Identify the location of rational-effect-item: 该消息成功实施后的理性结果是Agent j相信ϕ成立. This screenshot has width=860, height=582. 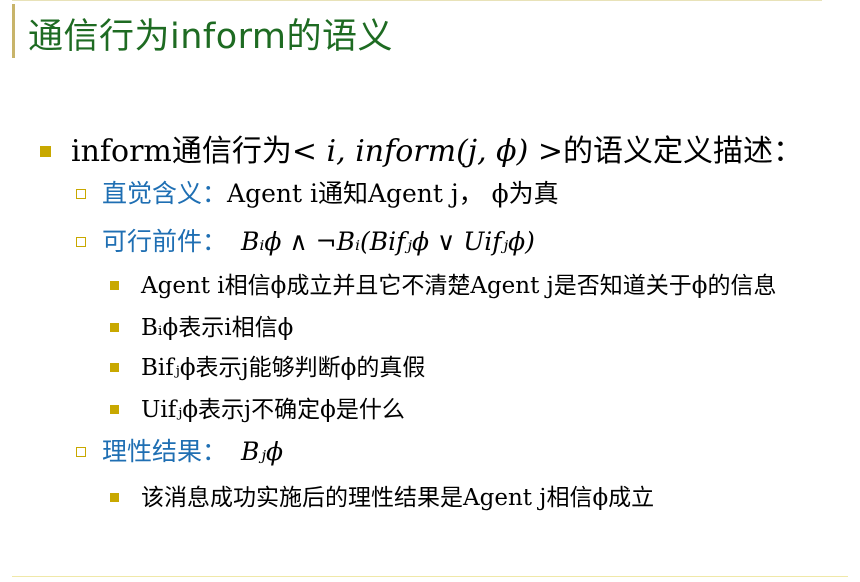
(382, 495).